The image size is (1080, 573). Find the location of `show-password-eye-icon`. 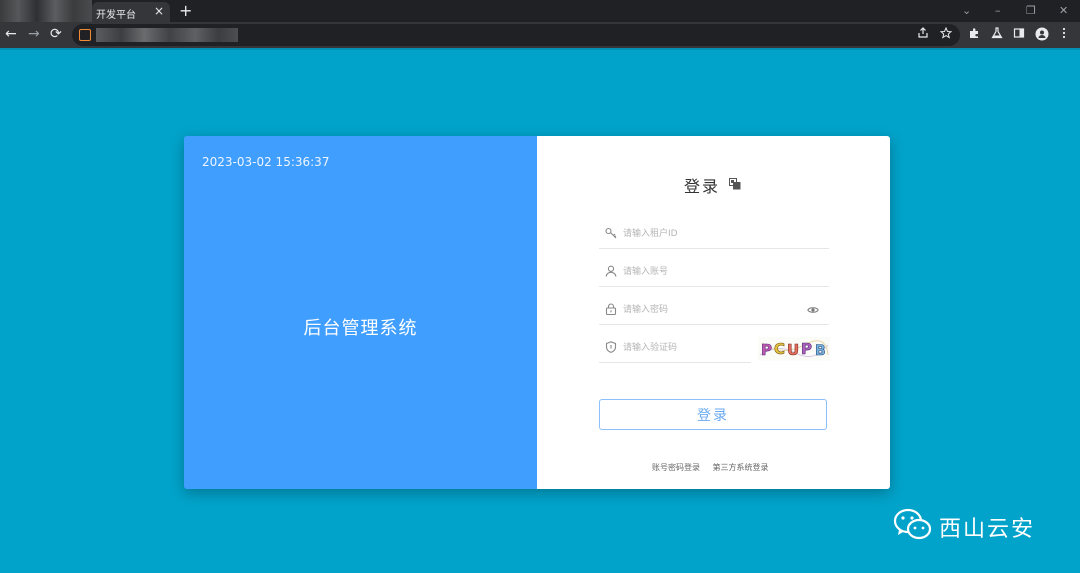

show-password-eye-icon is located at coordinates (813, 310).